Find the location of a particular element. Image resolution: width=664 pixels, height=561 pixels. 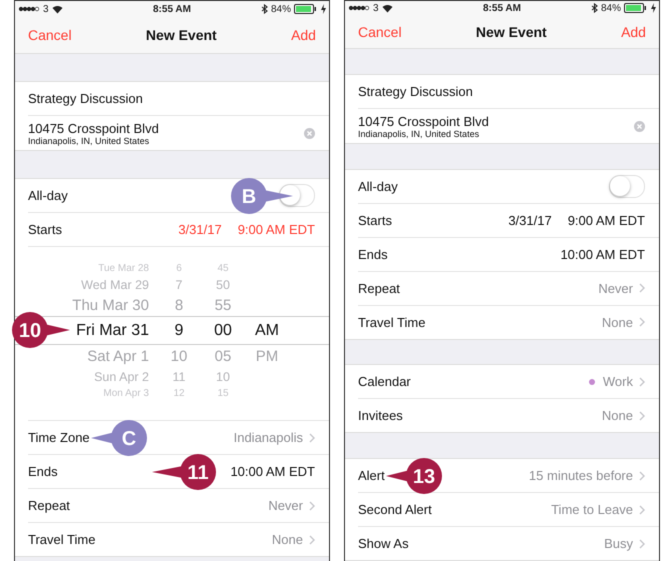

picker-value: 7 is located at coordinates (179, 285).